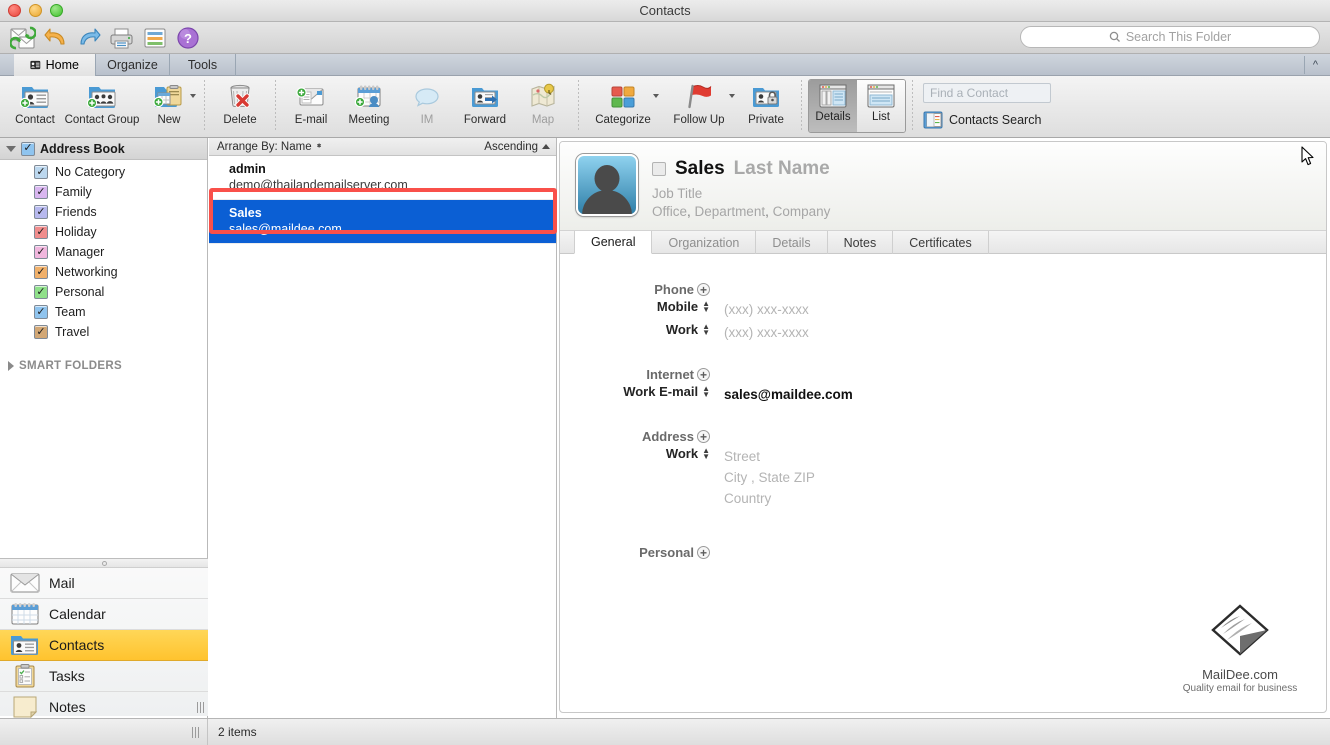 The width and height of the screenshot is (1330, 745). Describe the element at coordinates (623, 105) in the screenshot. I see `categorize-button: Categorize` at that location.